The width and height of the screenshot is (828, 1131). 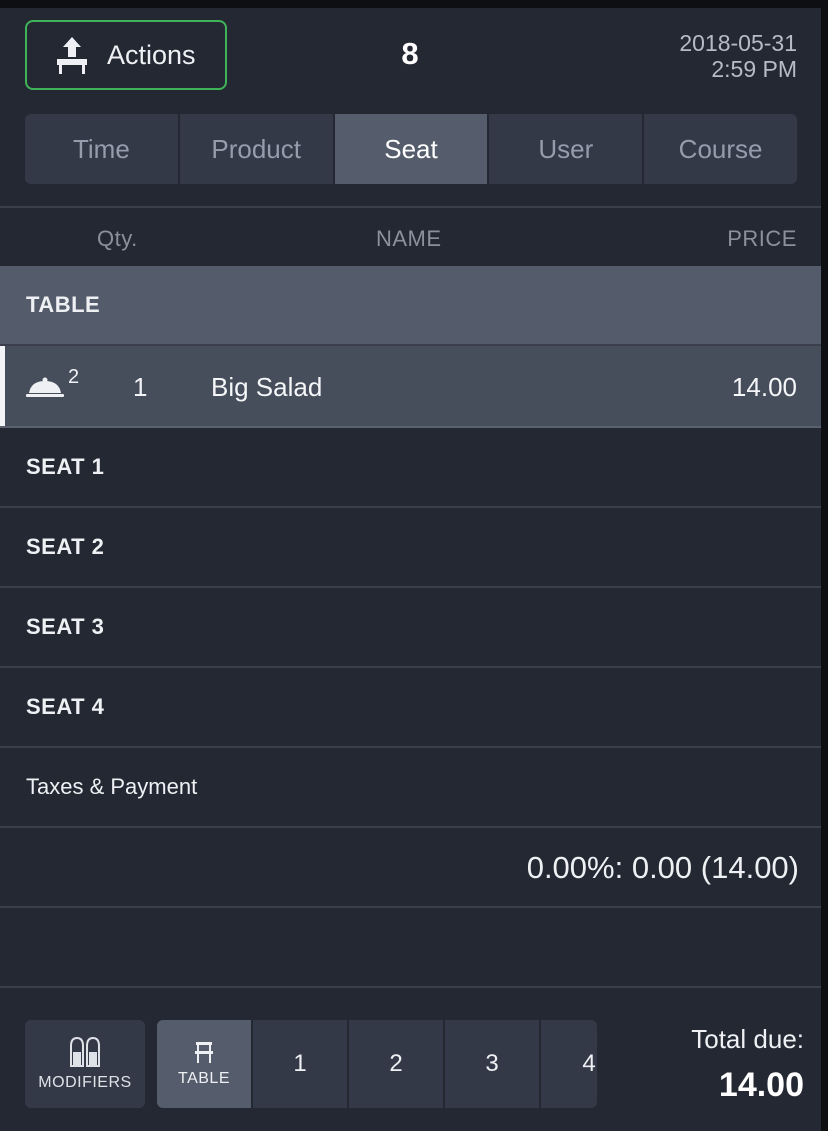 What do you see at coordinates (567, 149) in the screenshot?
I see `tab-user: User` at bounding box center [567, 149].